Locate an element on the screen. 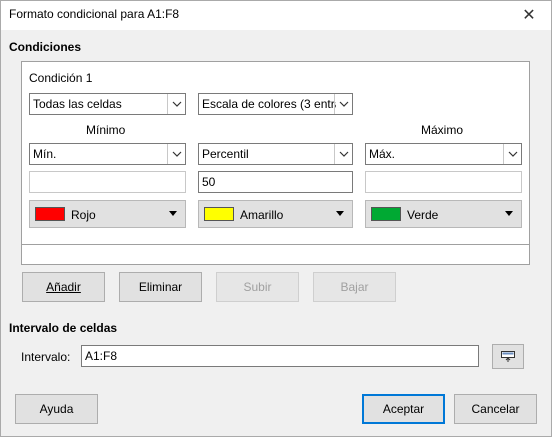 This screenshot has height=437, width=552. ok-button-label: Aceptar is located at coordinates (403, 409).